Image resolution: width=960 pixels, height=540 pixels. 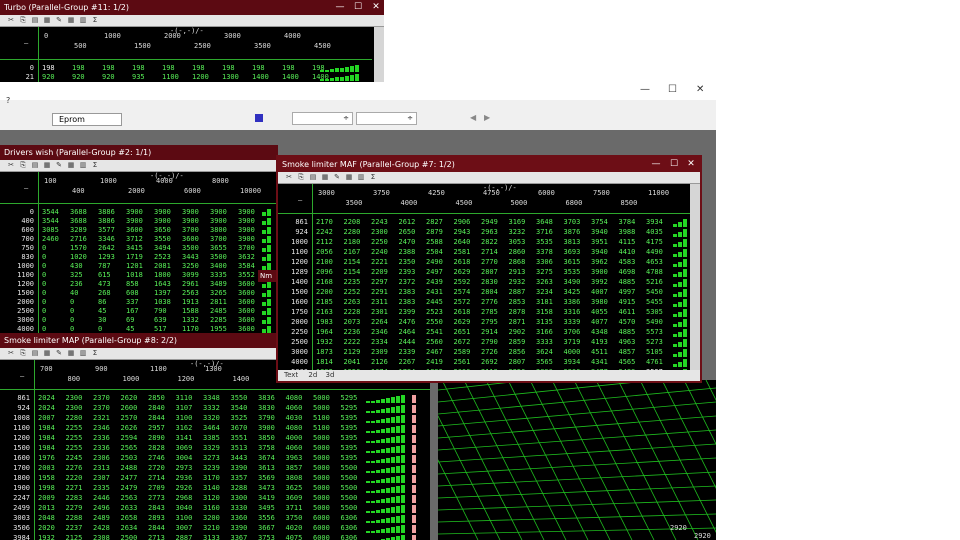 What do you see at coordinates (211, 458) in the screenshot?
I see `table-cell: 3273` at bounding box center [211, 458].